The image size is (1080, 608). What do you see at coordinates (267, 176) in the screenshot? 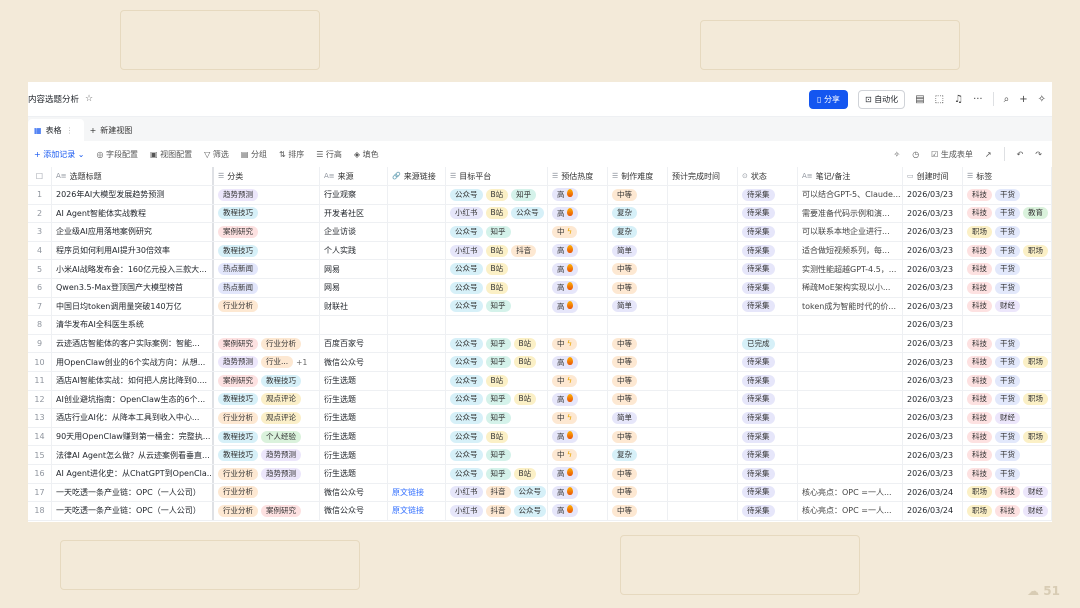
I see `column-header: ☰ 分类` at bounding box center [267, 176].